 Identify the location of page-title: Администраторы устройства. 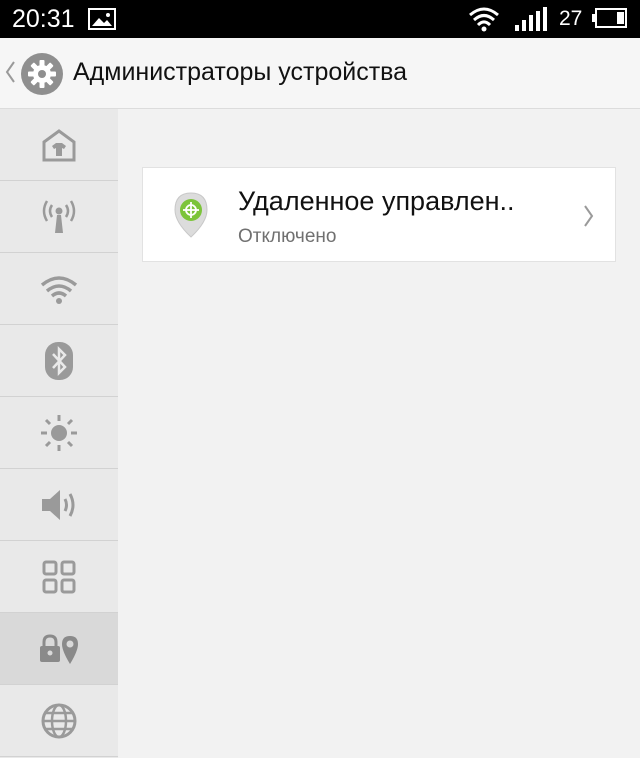
(240, 72).